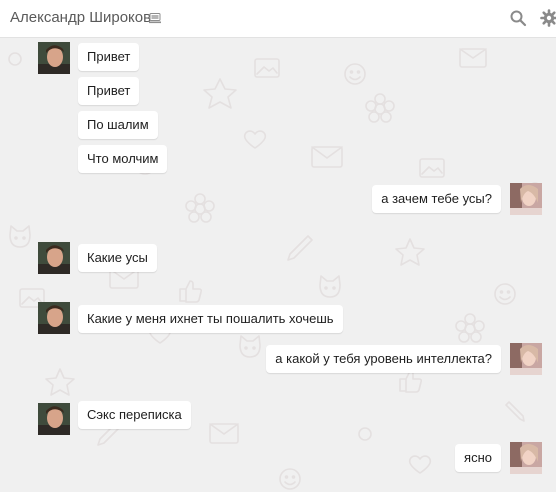  Describe the element at coordinates (155, 19) in the screenshot. I see `mobile-icon` at that location.